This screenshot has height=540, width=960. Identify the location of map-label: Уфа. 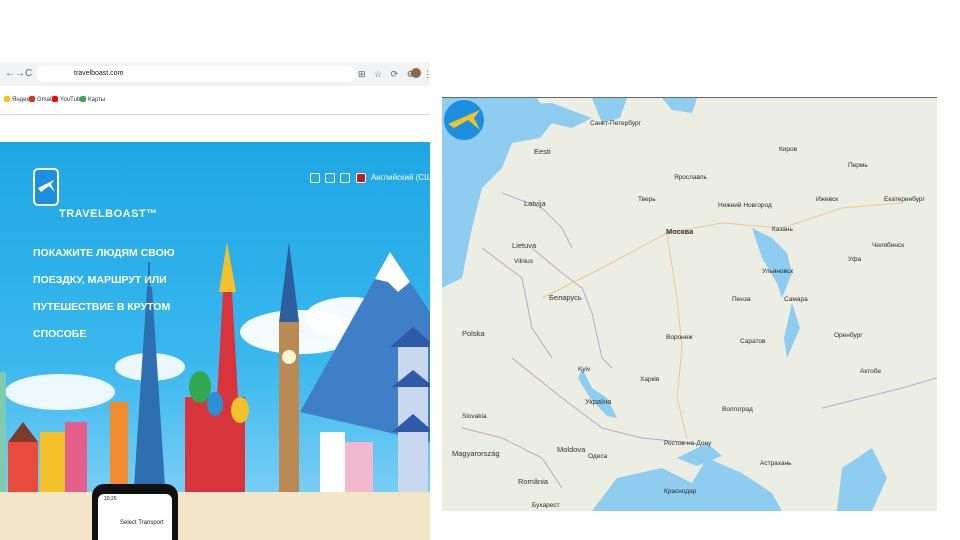
(855, 259).